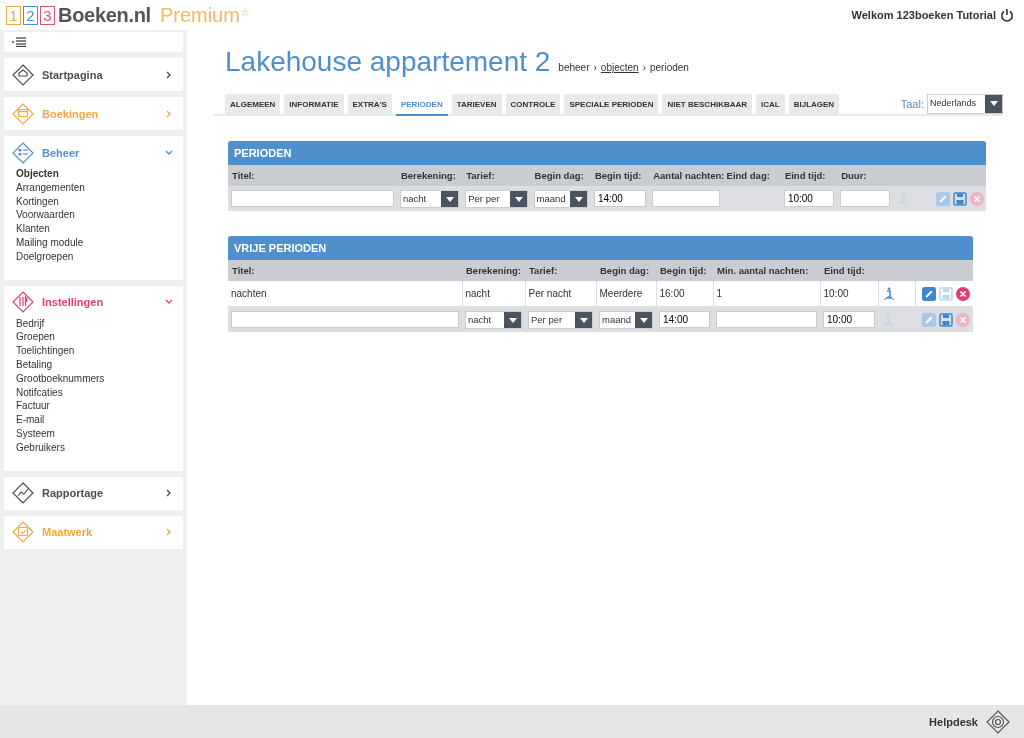 Image resolution: width=1024 pixels, height=738 pixels. I want to click on cutlery-icon, so click(23, 302).